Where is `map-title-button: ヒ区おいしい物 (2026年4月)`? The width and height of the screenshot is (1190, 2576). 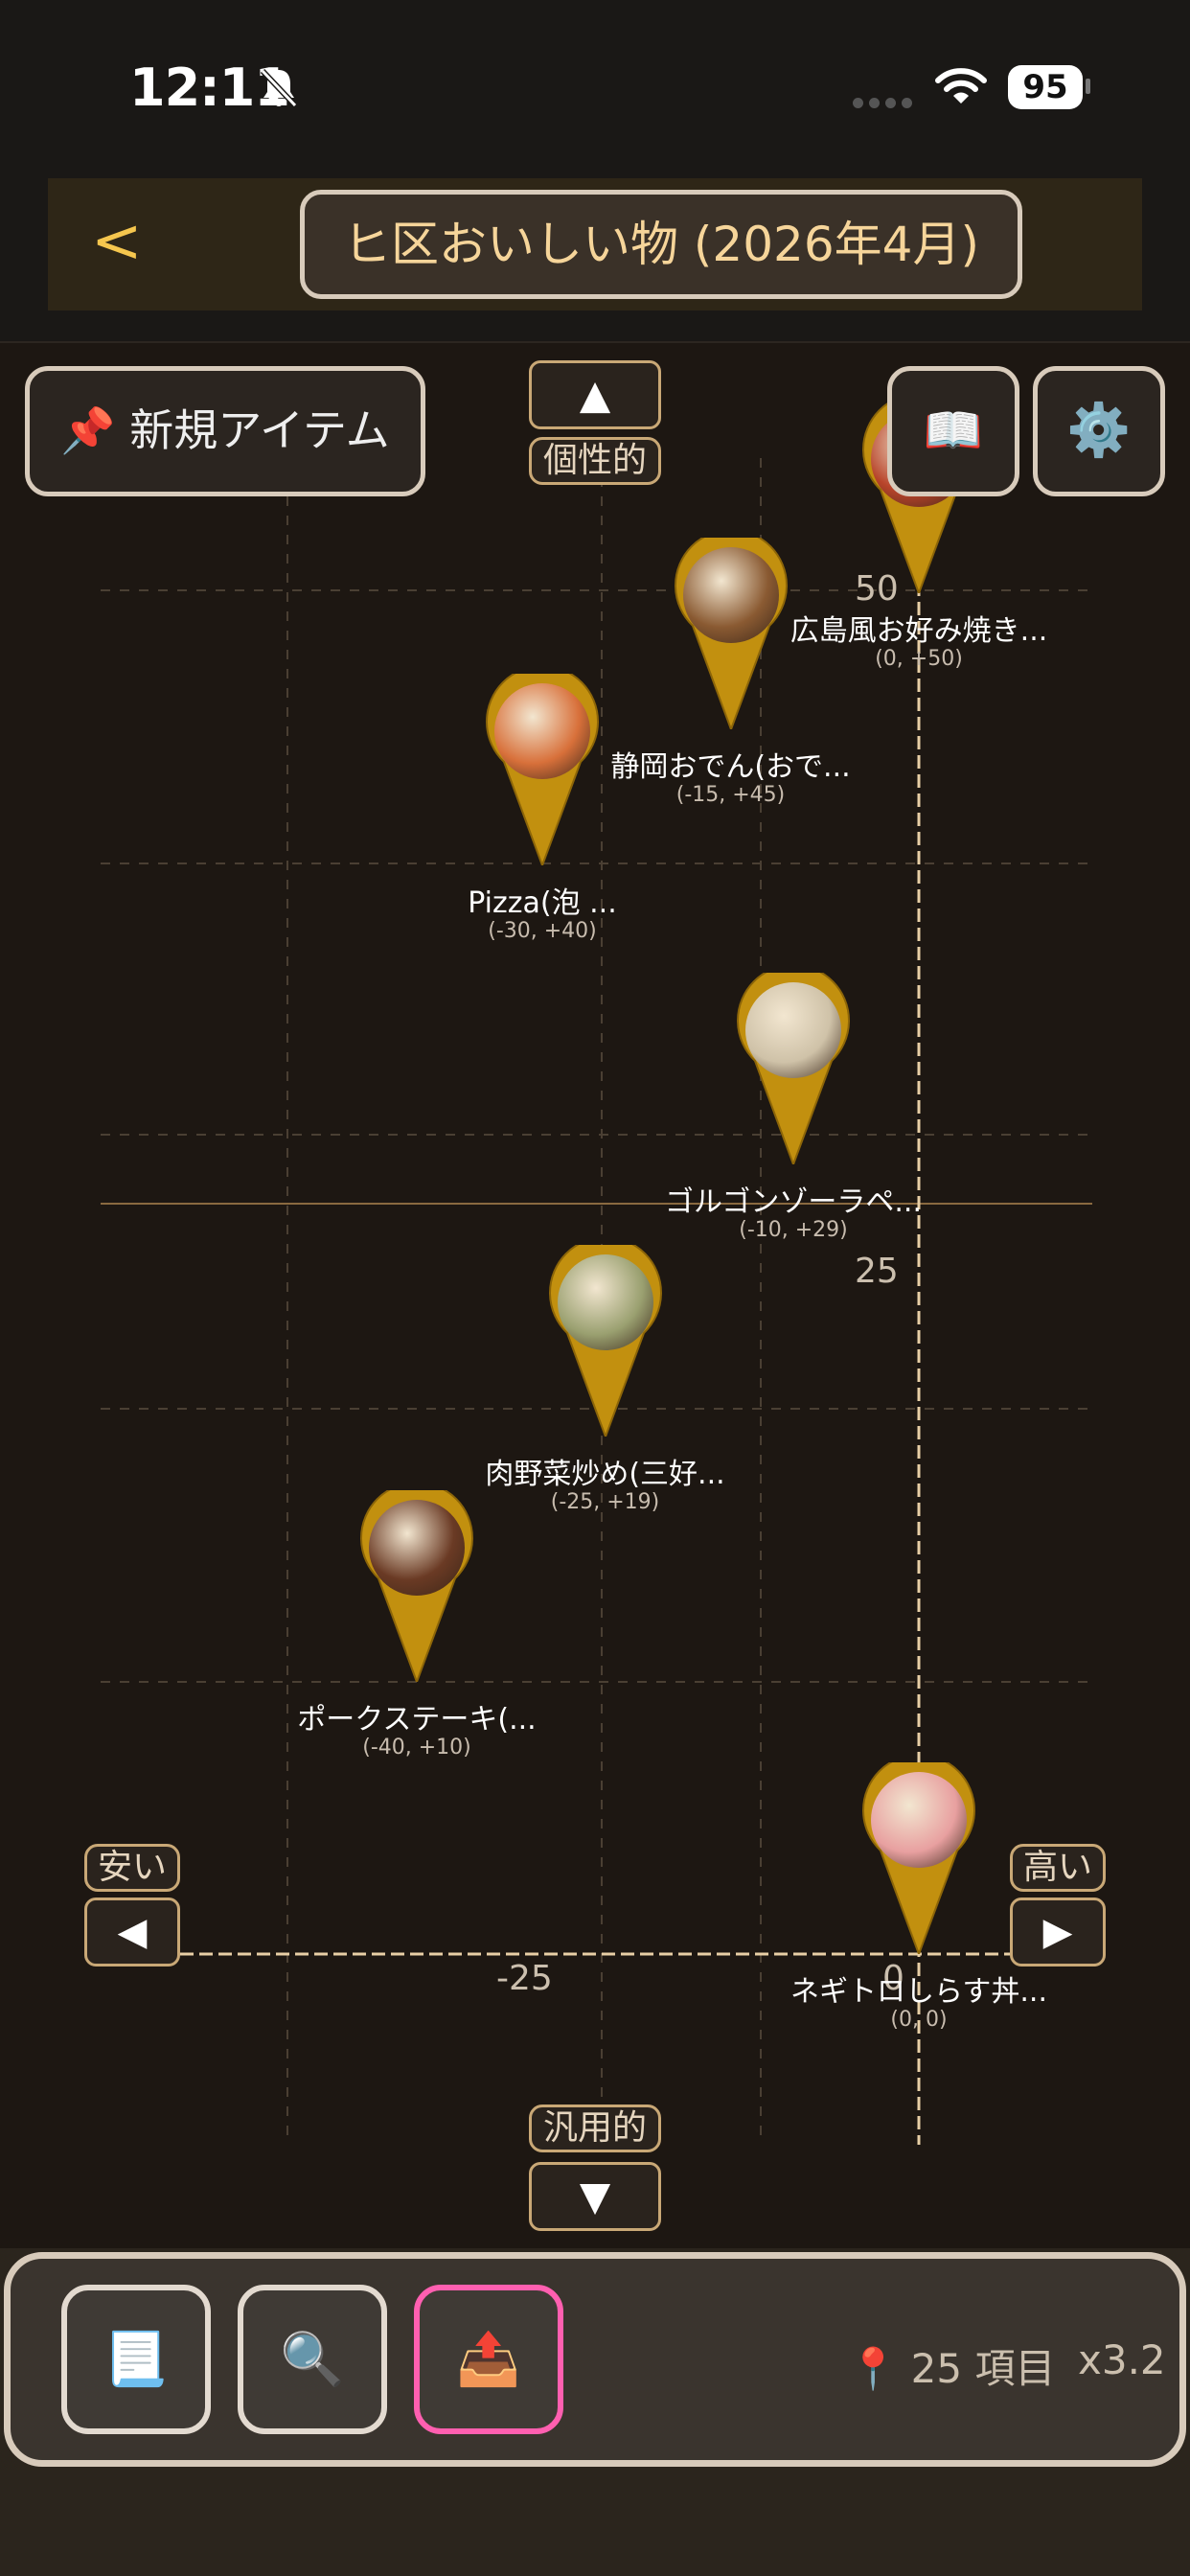 map-title-button: ヒ区おいしい物 (2026年4月) is located at coordinates (661, 244).